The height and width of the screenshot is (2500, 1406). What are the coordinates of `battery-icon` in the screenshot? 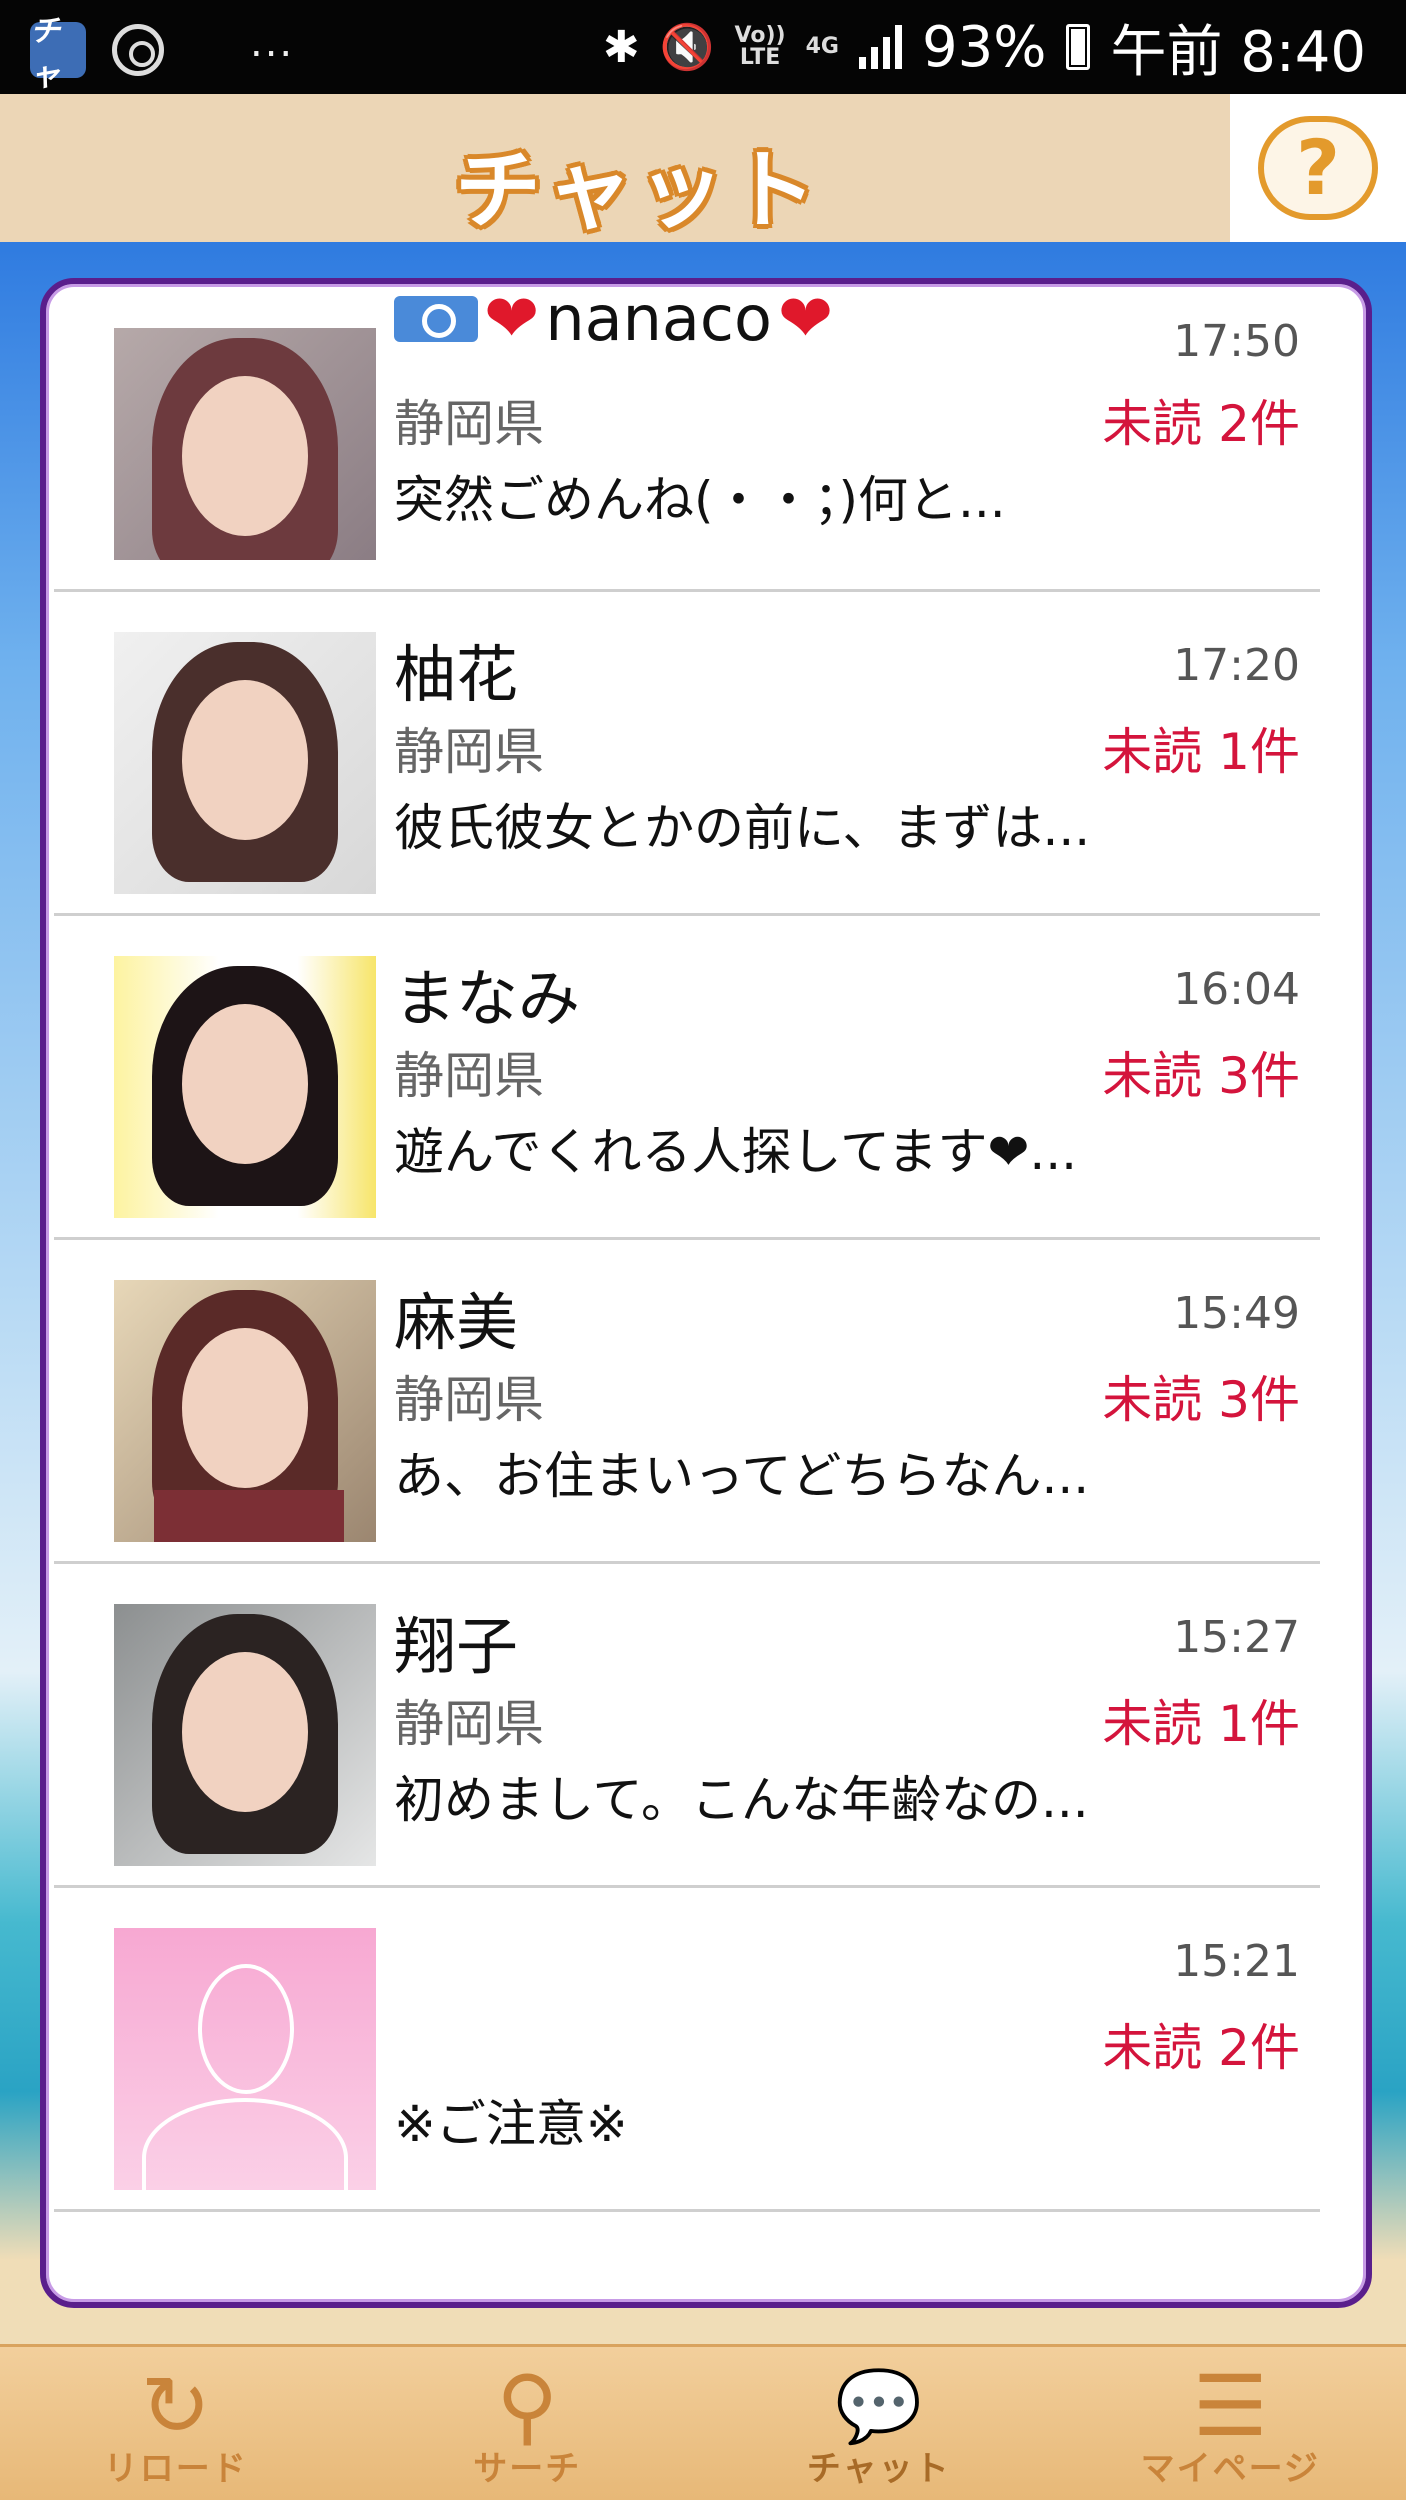 It's located at (1078, 47).